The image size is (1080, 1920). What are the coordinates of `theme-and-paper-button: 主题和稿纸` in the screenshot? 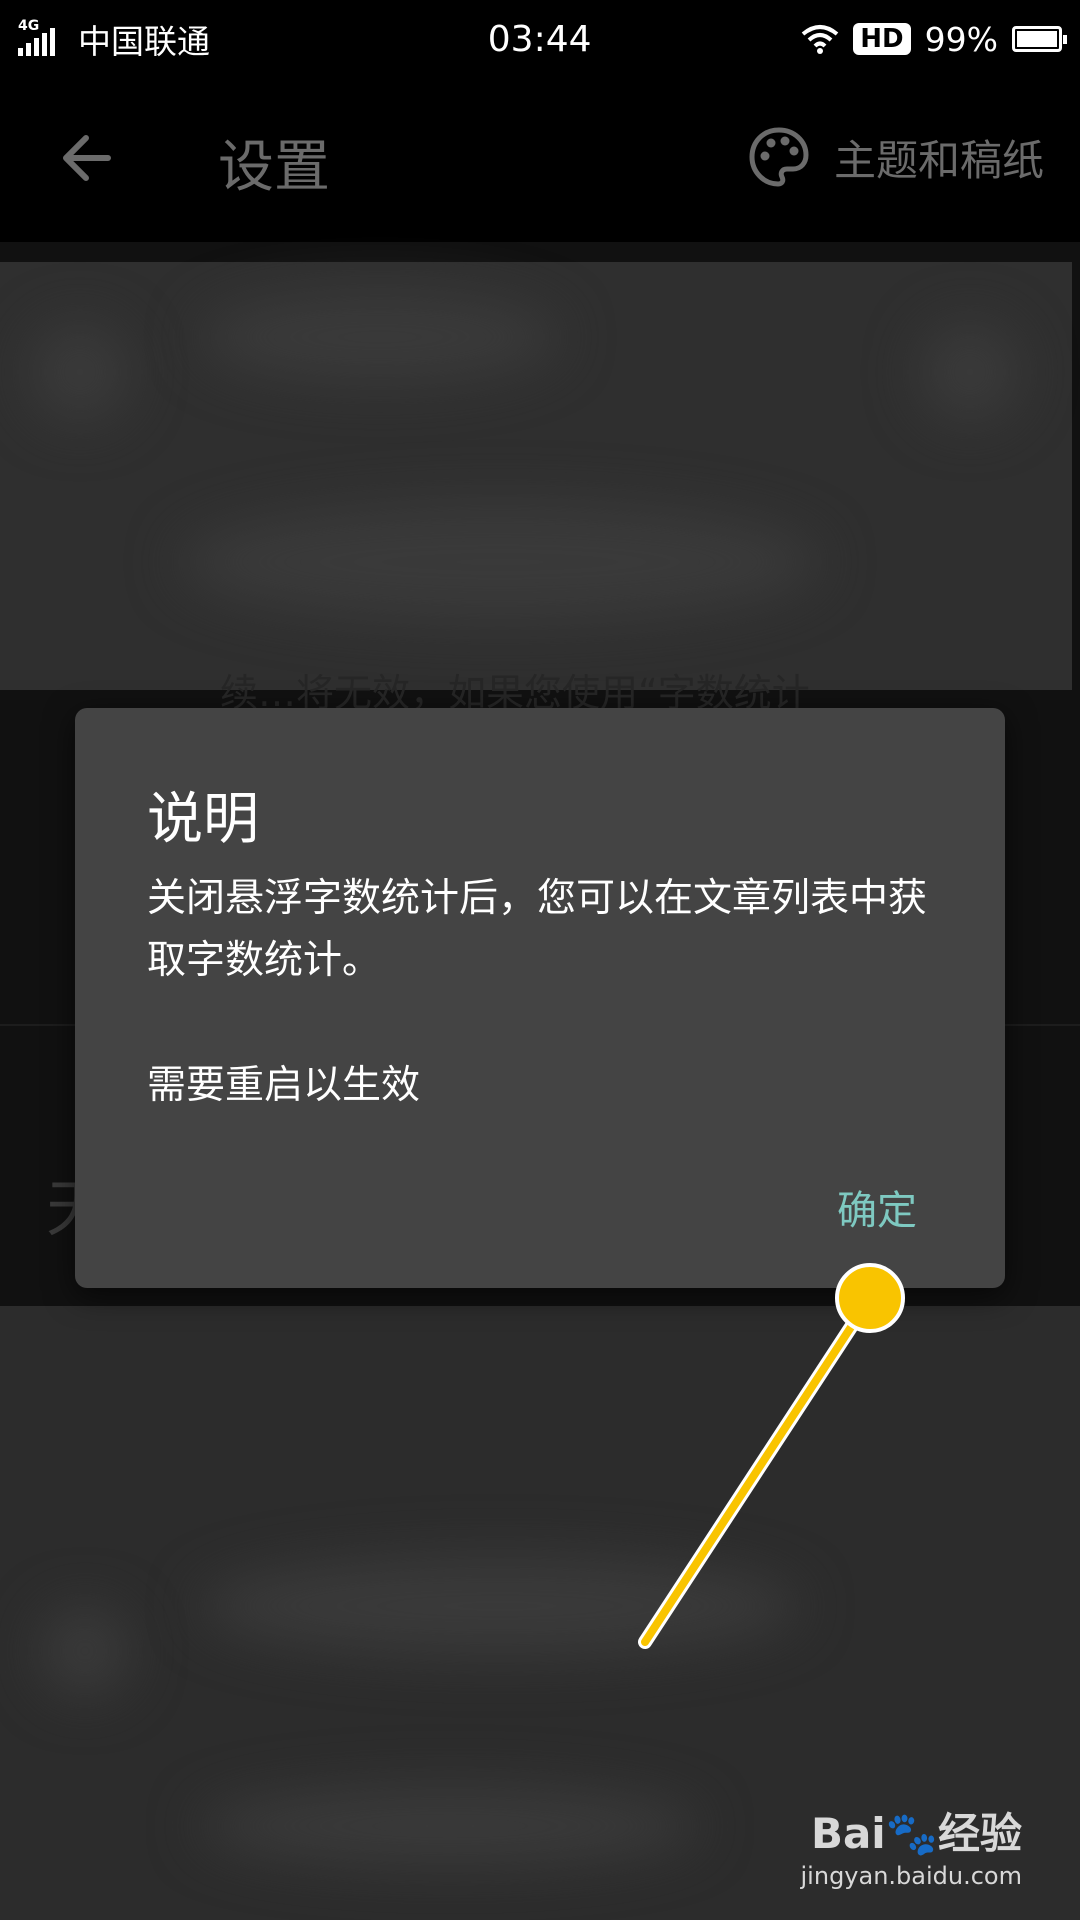 It's located at (896, 157).